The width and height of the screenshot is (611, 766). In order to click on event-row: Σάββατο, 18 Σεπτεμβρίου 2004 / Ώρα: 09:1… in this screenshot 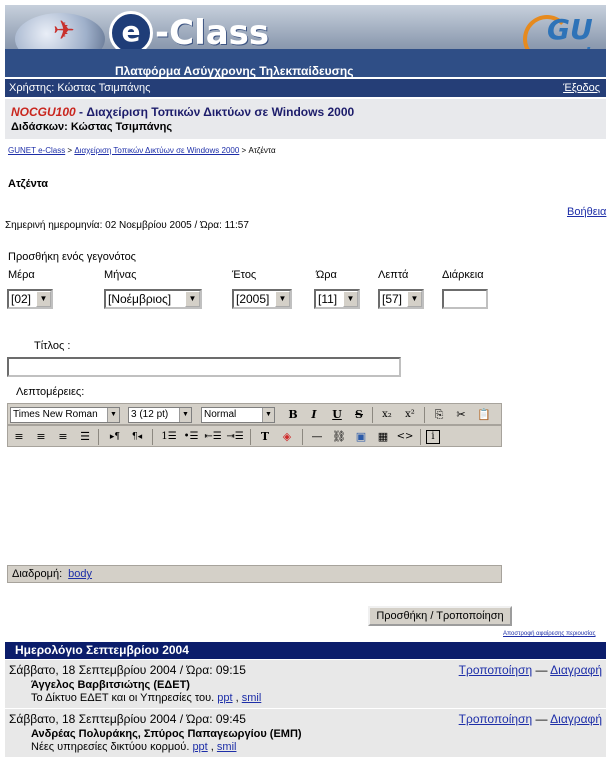, I will do `click(305, 684)`.